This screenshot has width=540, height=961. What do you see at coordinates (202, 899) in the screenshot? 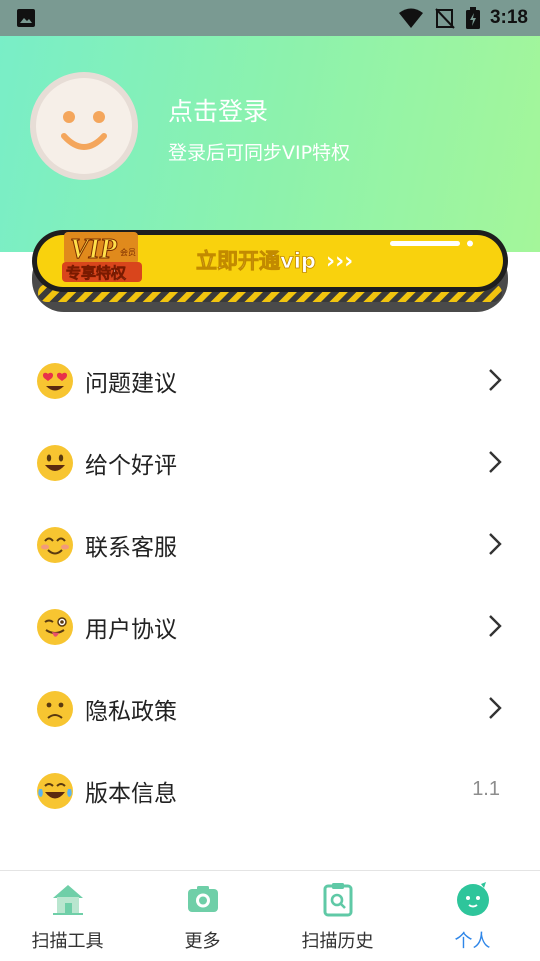
I see `camera-icon` at bounding box center [202, 899].